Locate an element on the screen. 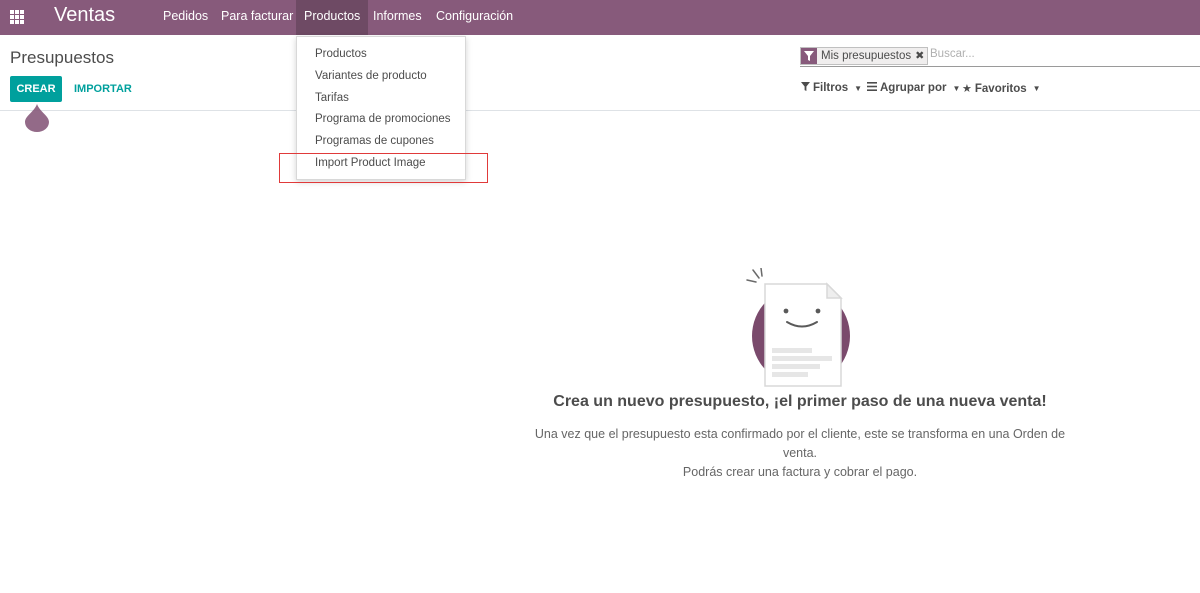 The height and width of the screenshot is (593, 1200). menu-para-facturar: Para facturar is located at coordinates (257, 17).